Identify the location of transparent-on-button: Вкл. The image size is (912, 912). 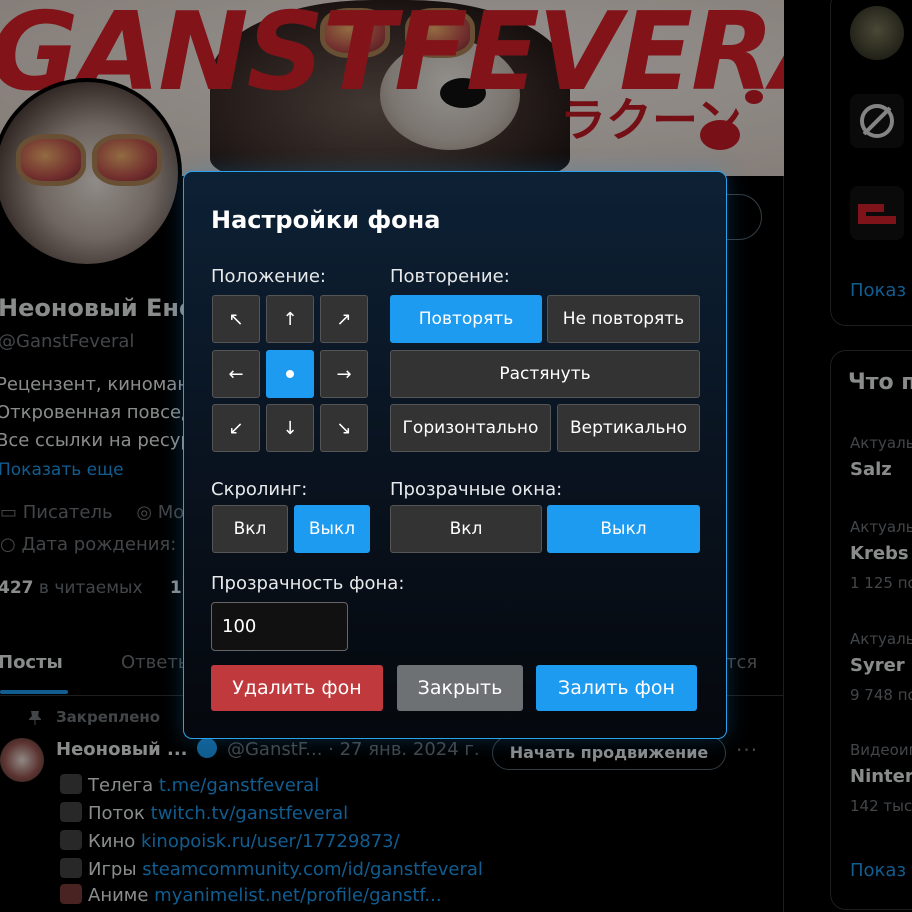
(466, 529).